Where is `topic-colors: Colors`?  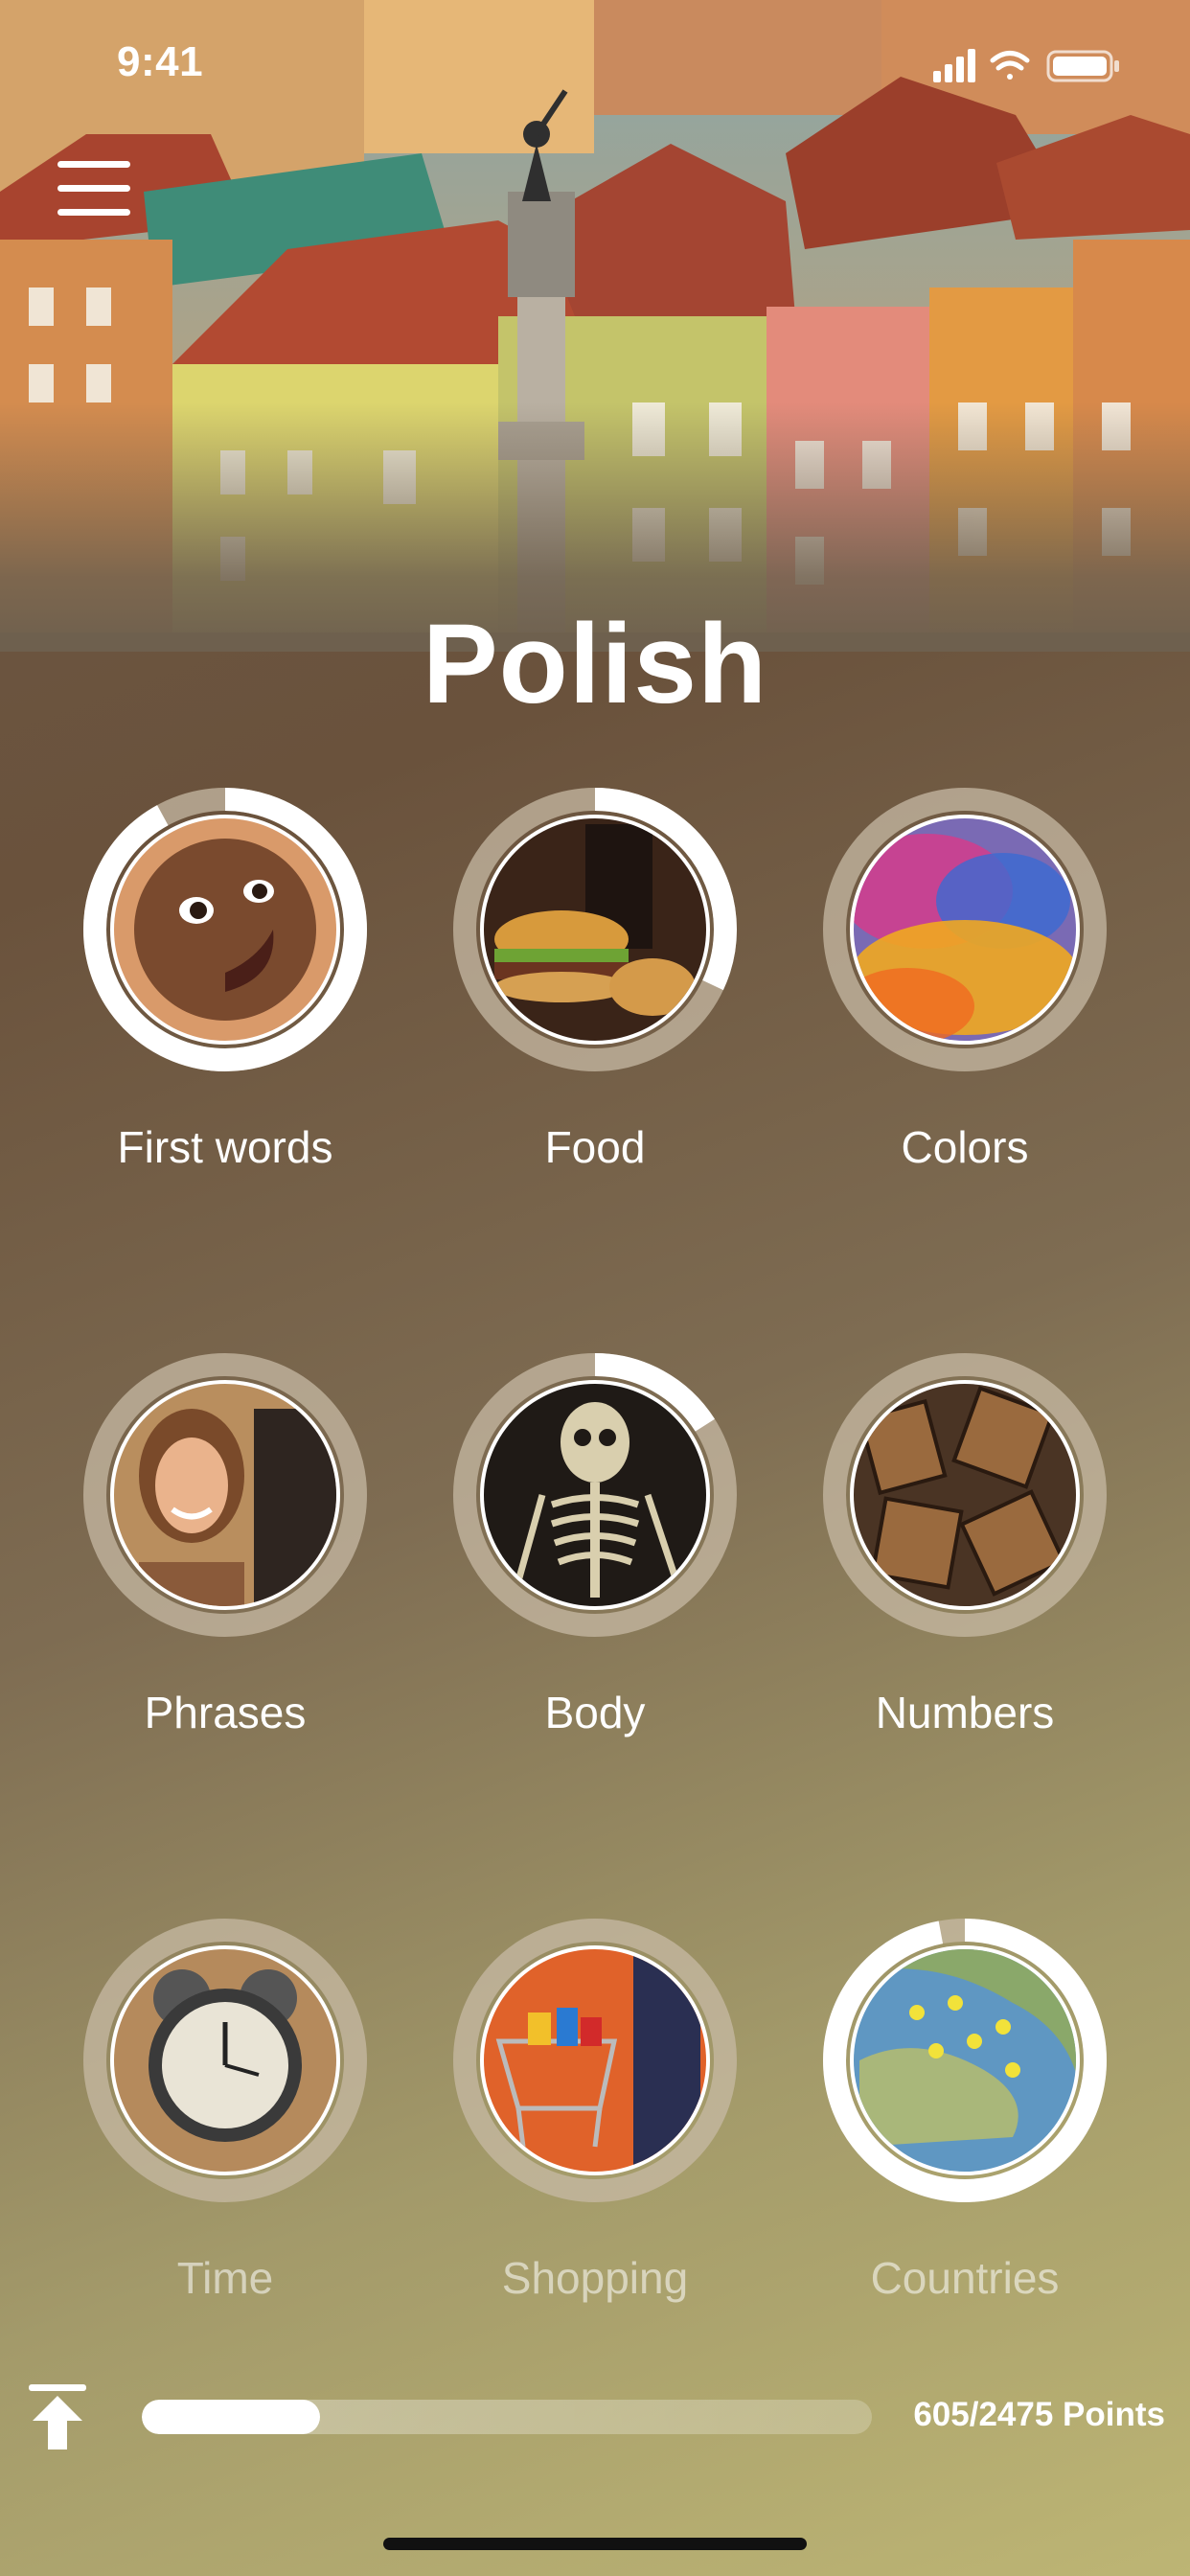
topic-colors: Colors is located at coordinates (965, 1006).